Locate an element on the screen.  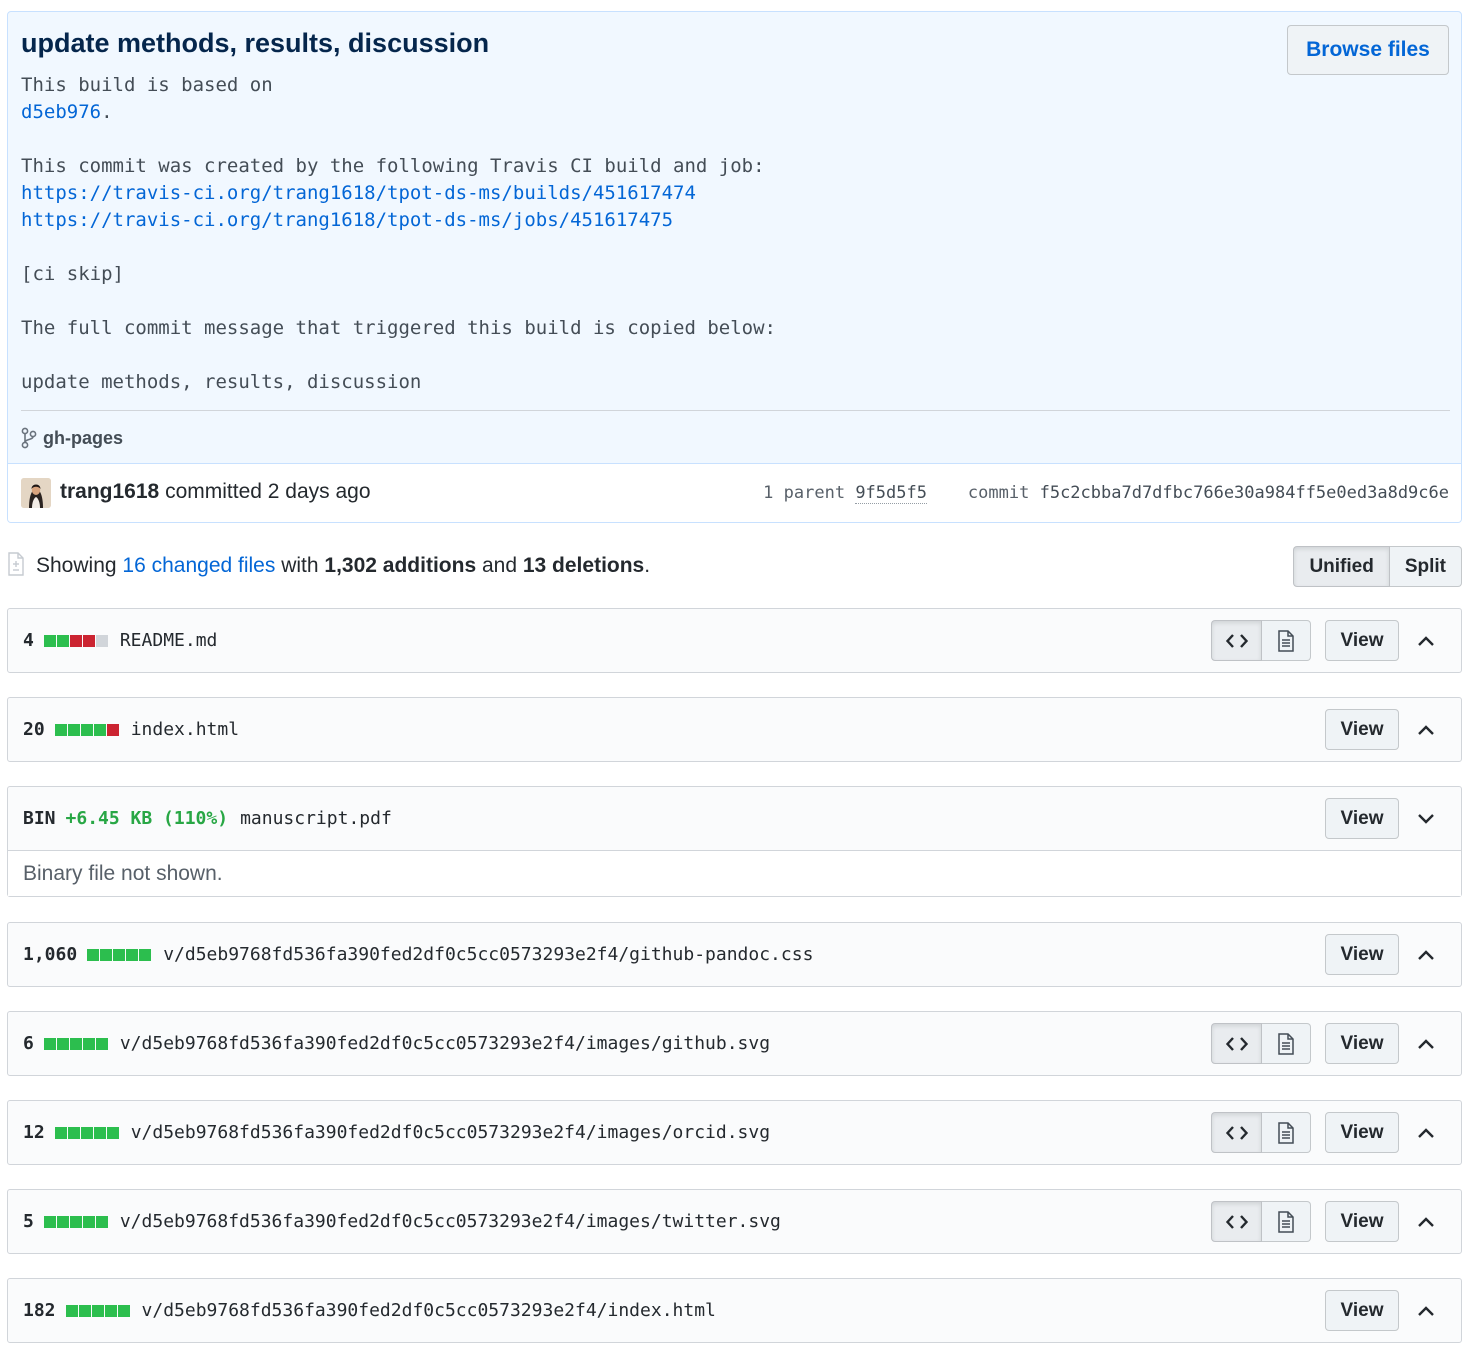
binary-size-change: +6.45 KB (110%) is located at coordinates (147, 818).